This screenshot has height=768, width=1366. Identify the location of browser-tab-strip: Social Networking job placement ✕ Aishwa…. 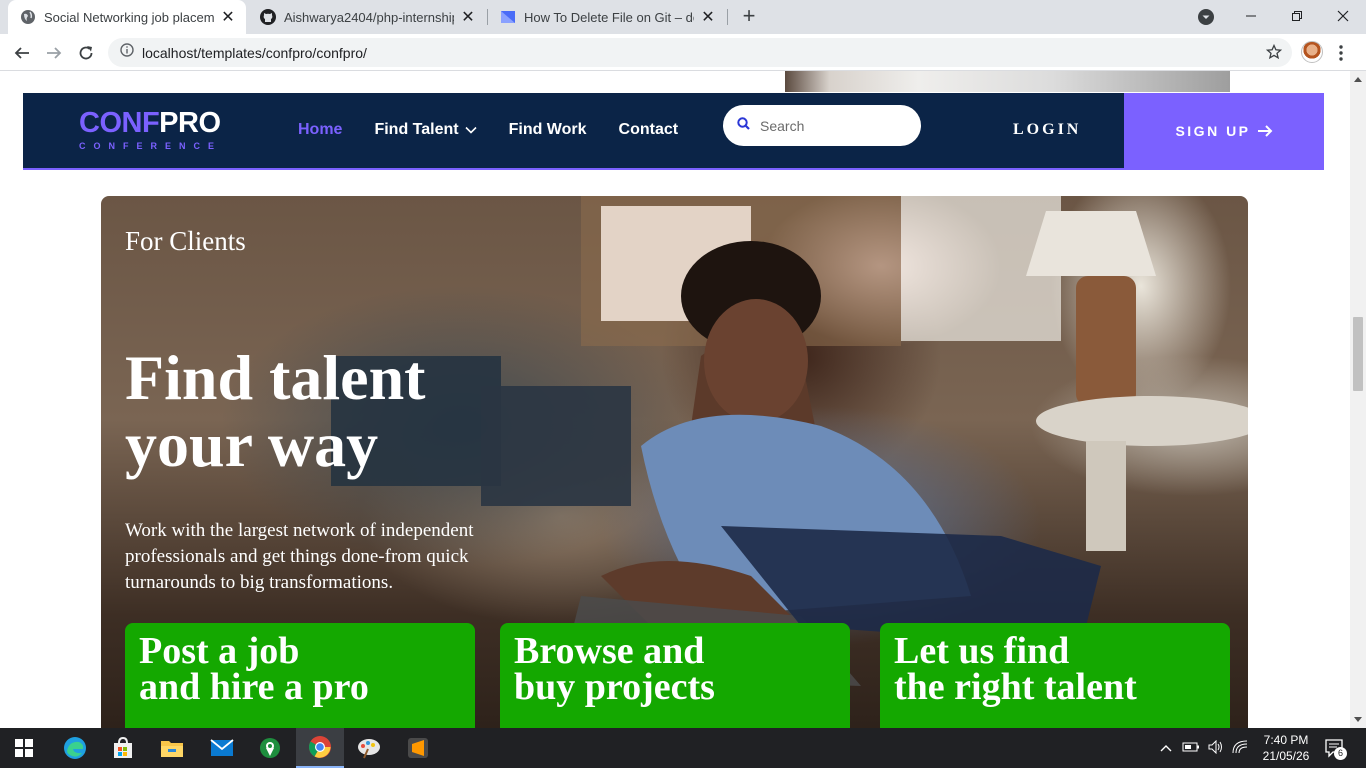
(683, 17).